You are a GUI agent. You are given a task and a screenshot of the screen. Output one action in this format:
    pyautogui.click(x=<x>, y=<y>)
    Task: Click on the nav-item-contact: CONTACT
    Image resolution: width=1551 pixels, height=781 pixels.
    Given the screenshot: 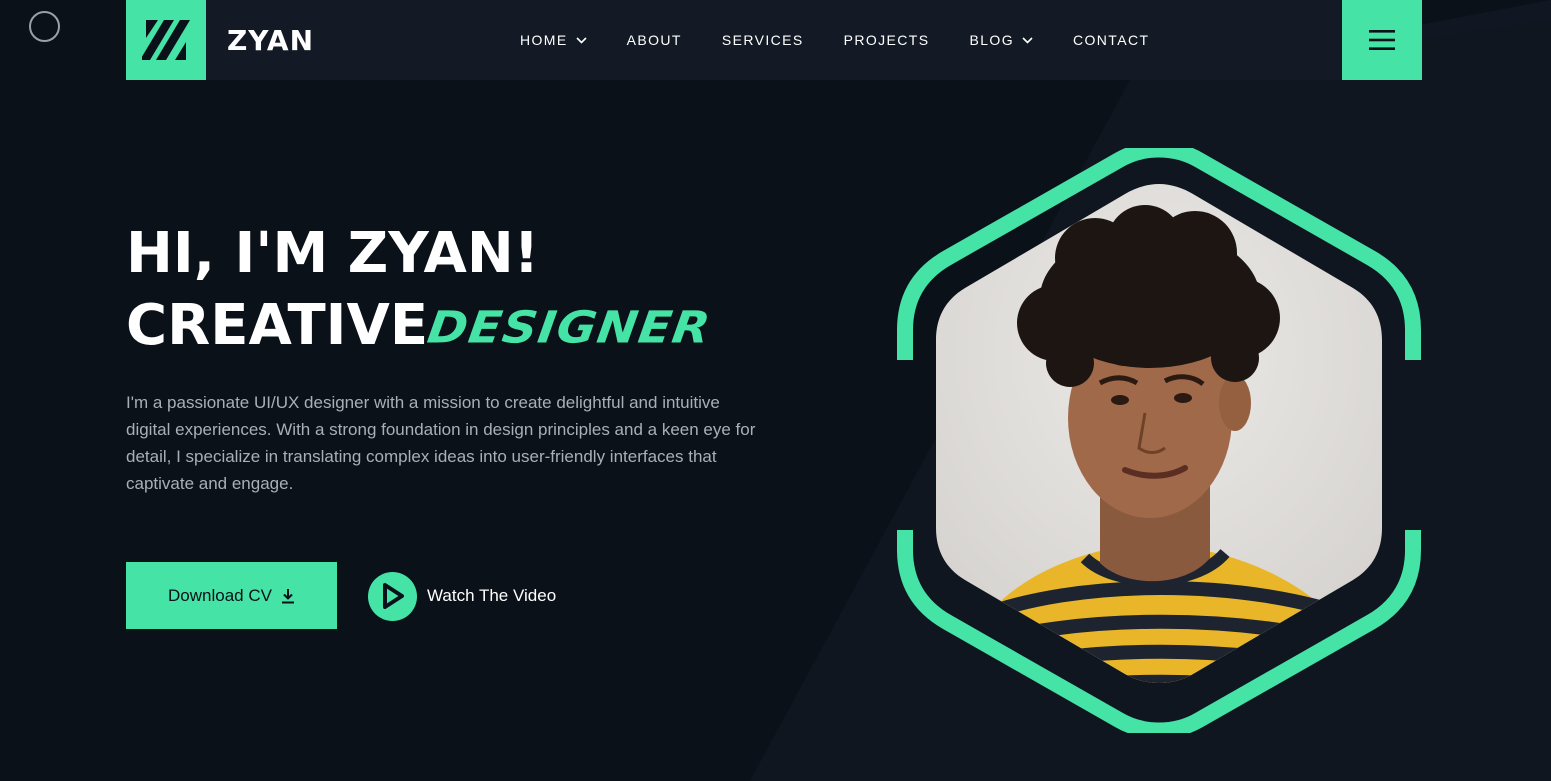 What is the action you would take?
    pyautogui.click(x=1111, y=40)
    